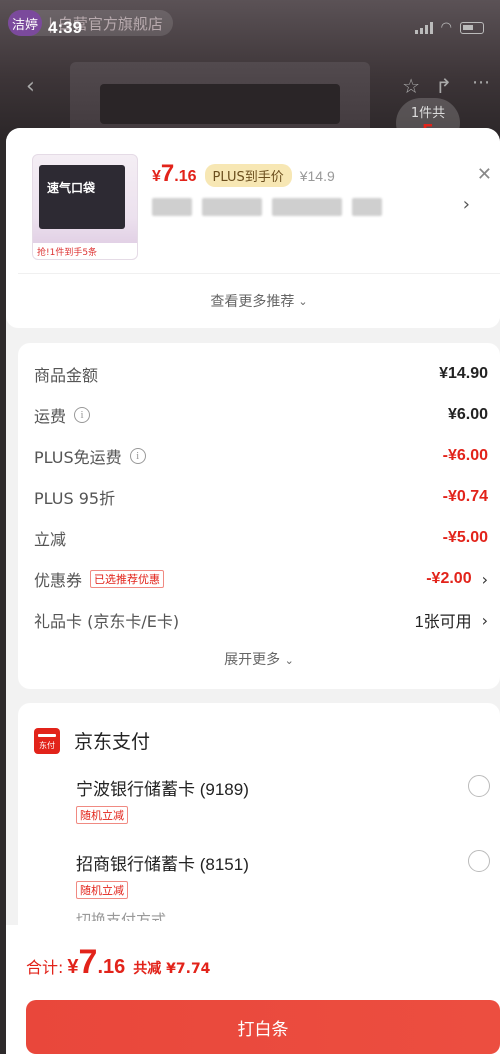 The image size is (500, 1054). Describe the element at coordinates (443, 86) in the screenshot. I see `share-icon: ↱` at that location.